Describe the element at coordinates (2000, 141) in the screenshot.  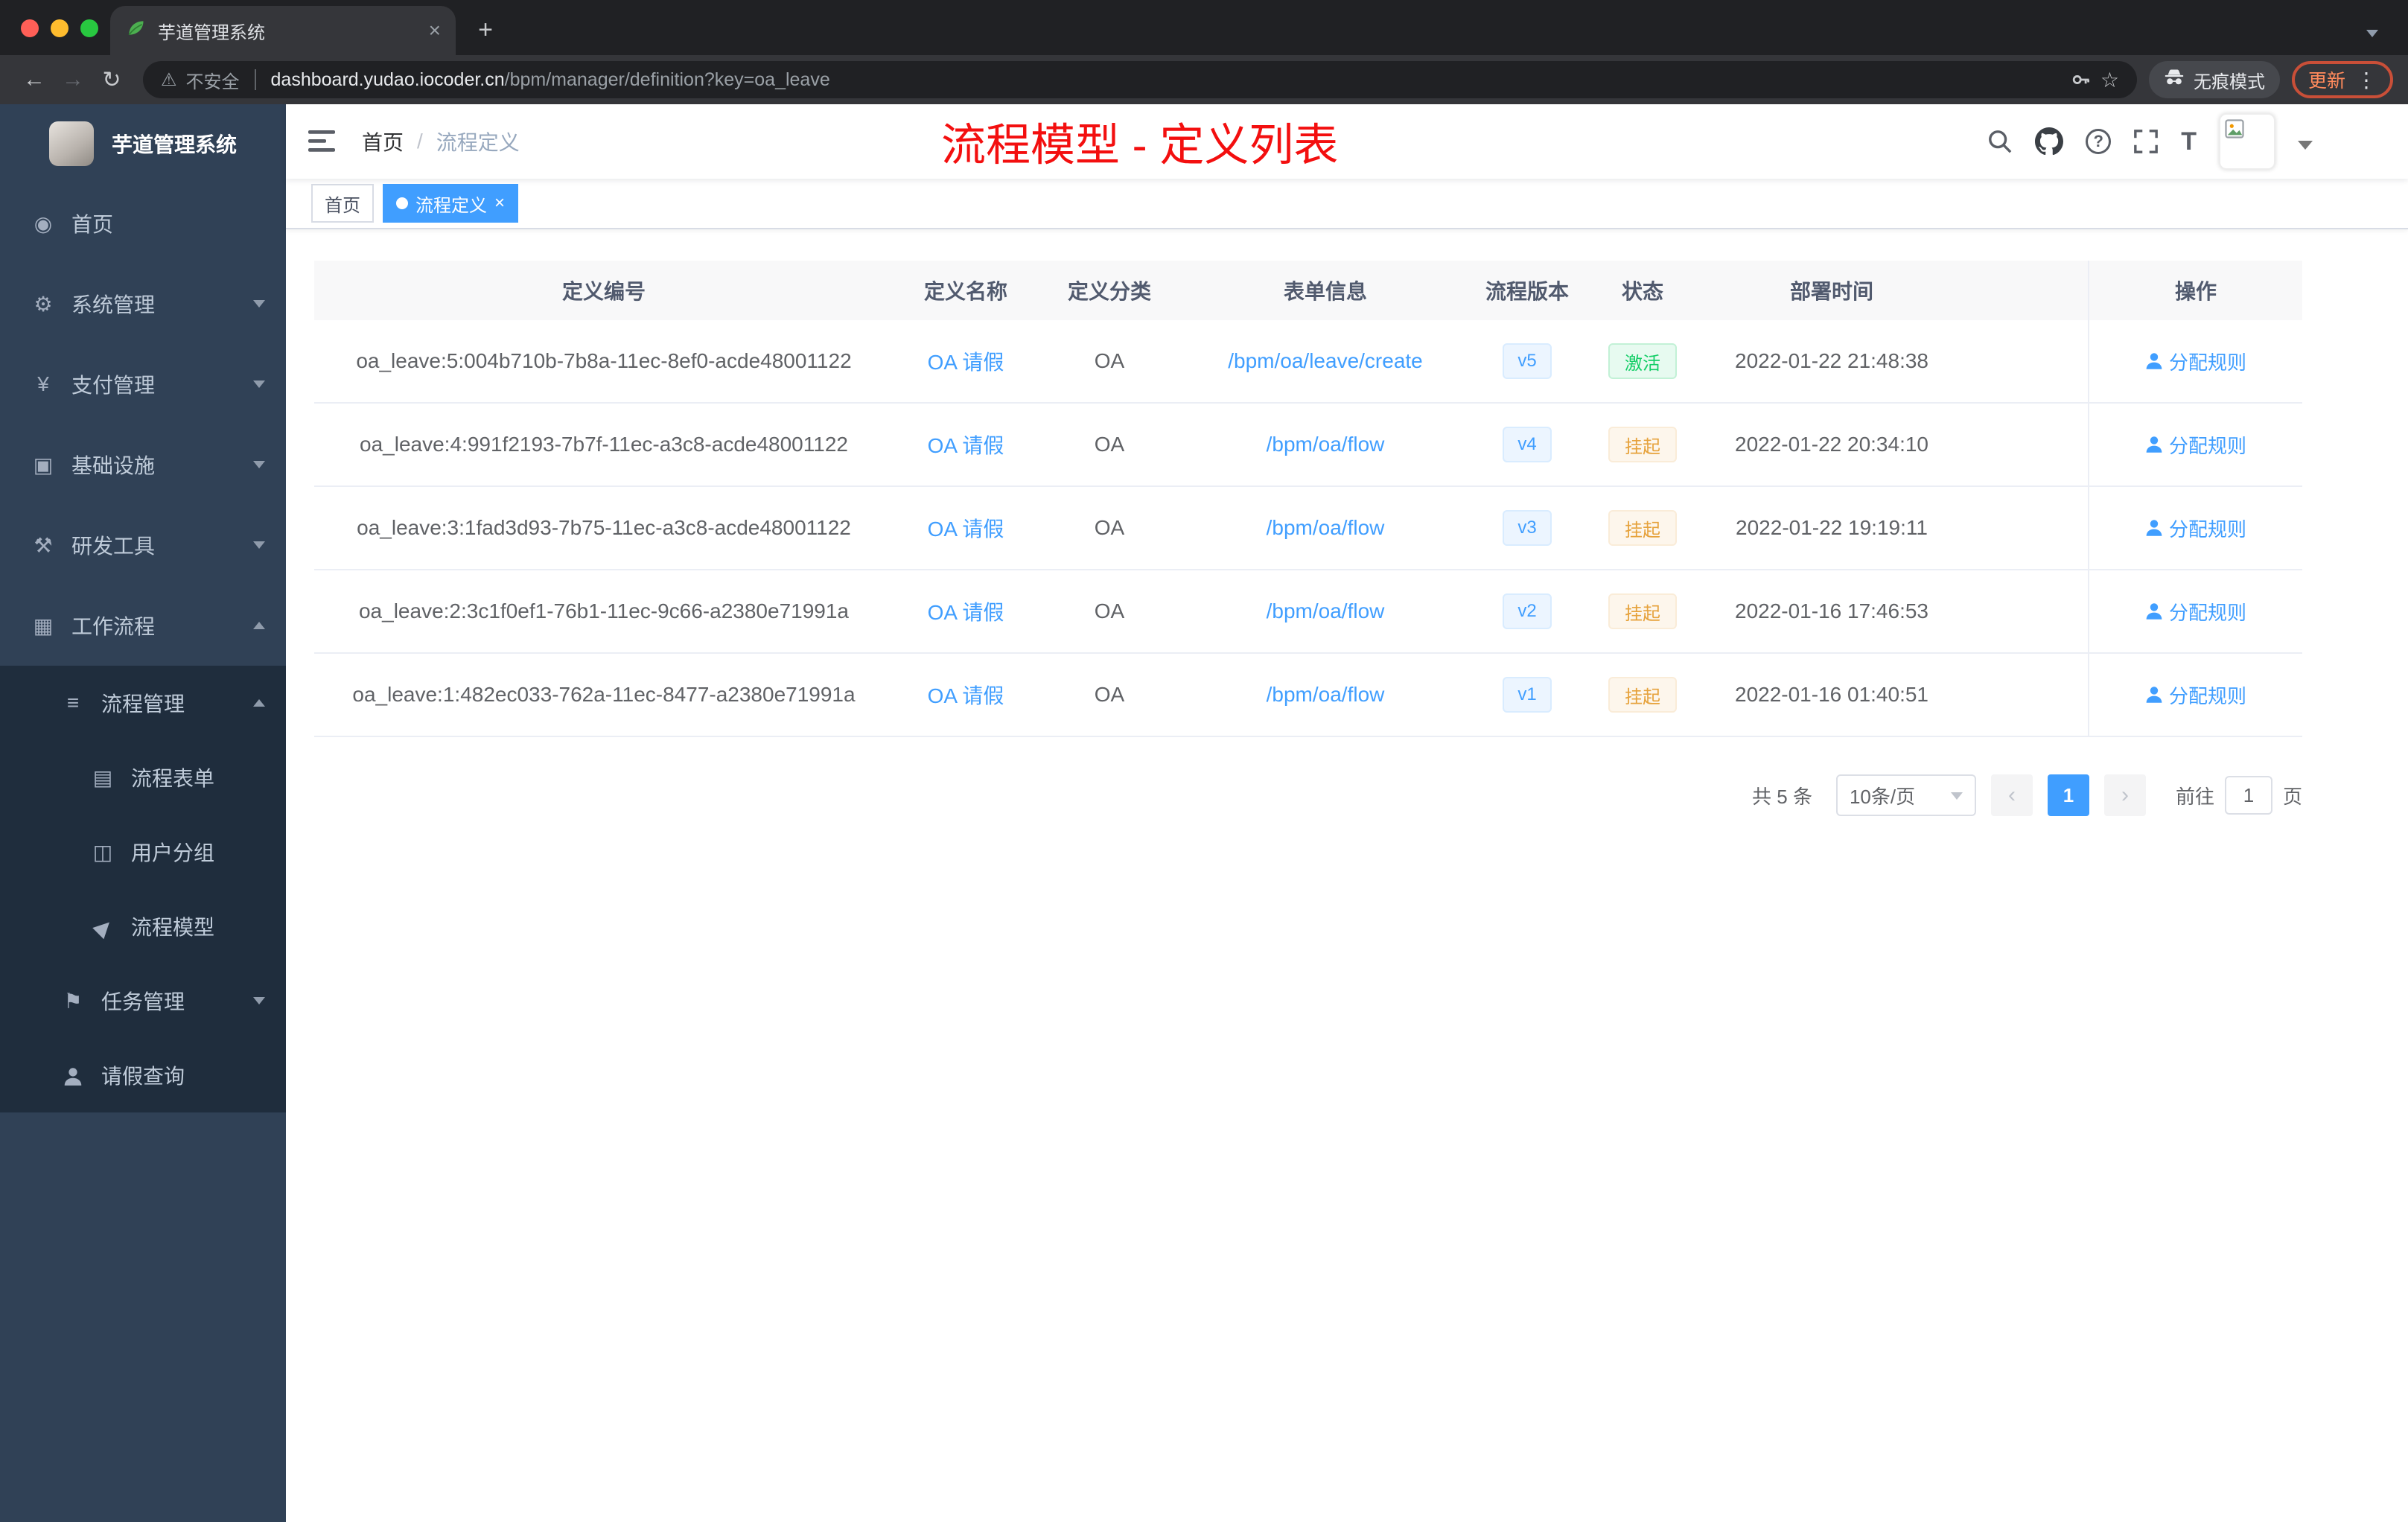
I see `search-icon` at that location.